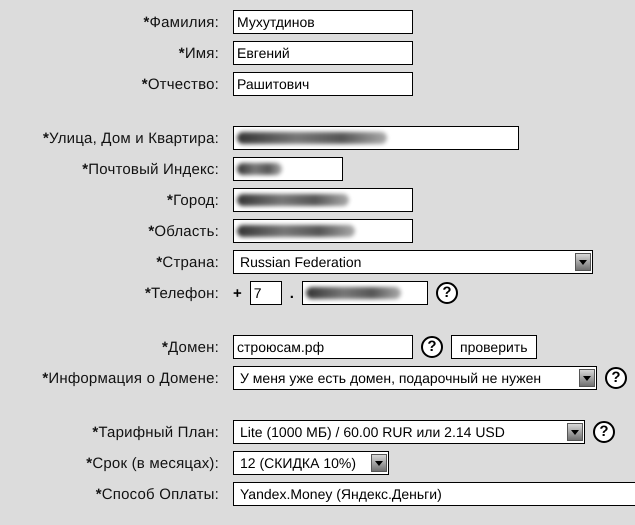  I want to click on field-label: Способ Оплаты:, so click(160, 494).